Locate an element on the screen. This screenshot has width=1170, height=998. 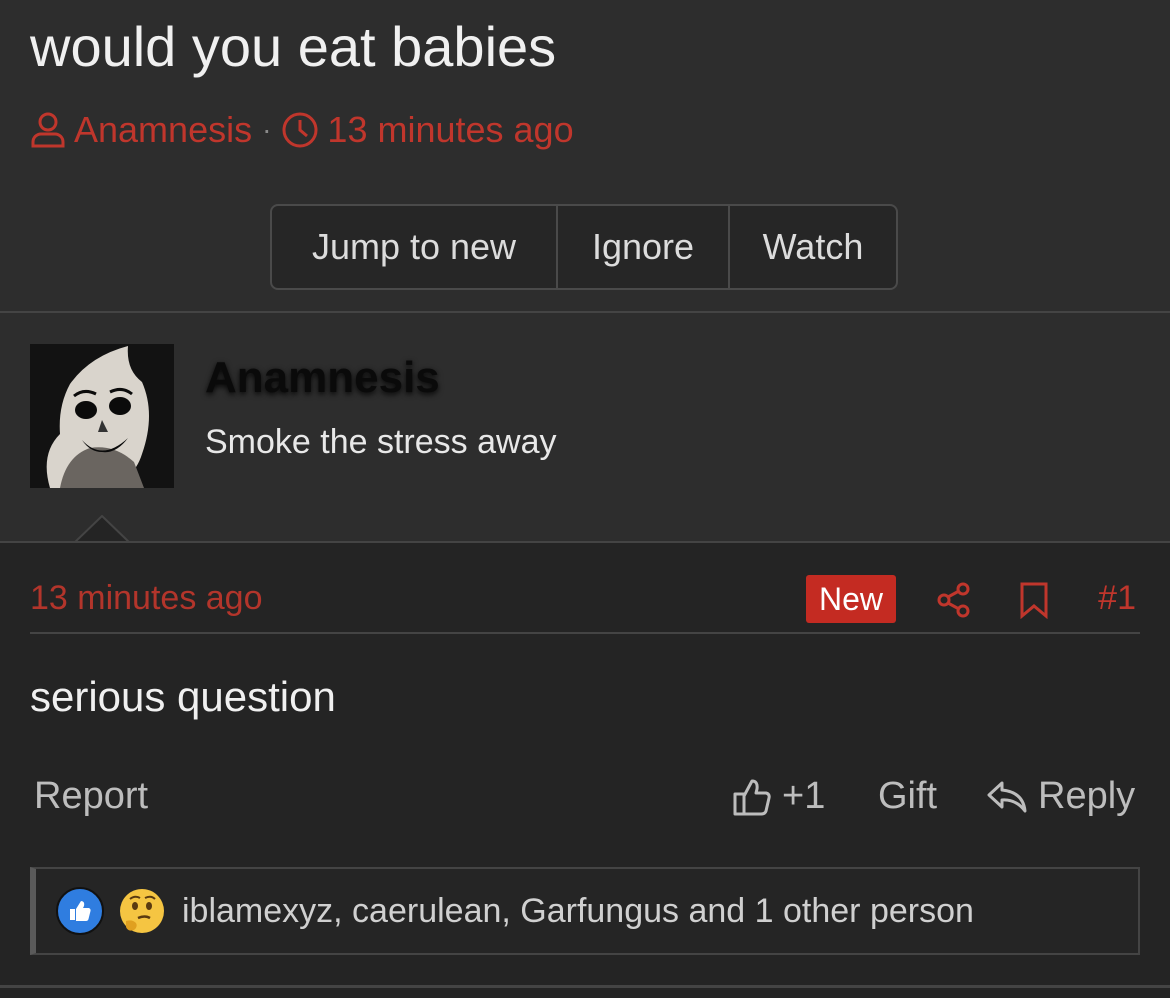
jump-to-new-button: Jump to new is located at coordinates (414, 247).